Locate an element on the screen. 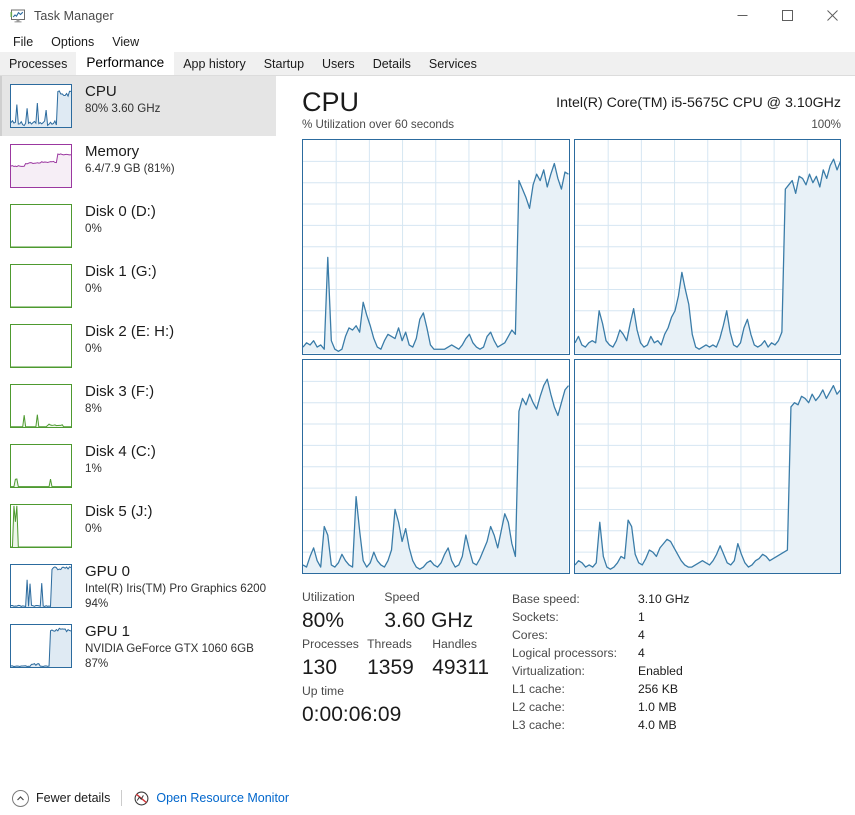 The image size is (855, 815). stat-processes: Processes 130 is located at coordinates (334, 658).